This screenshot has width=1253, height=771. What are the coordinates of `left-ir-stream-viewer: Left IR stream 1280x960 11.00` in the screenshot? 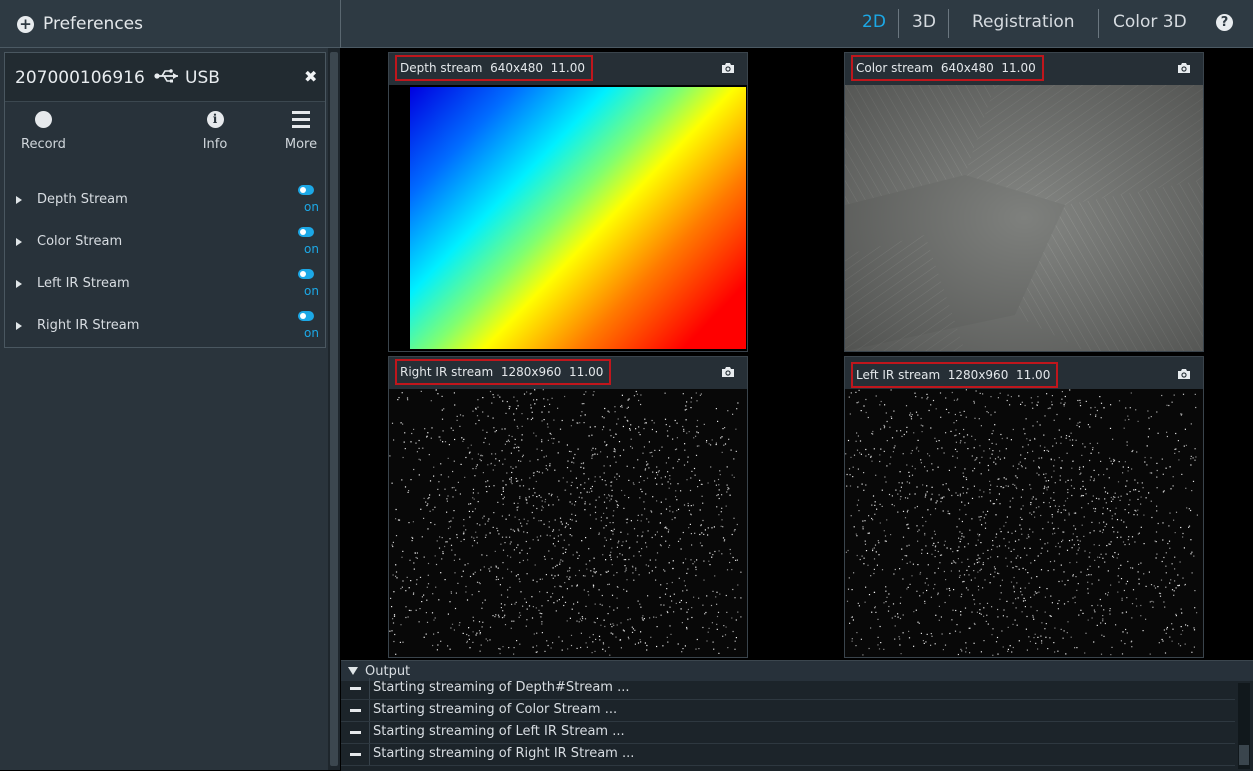 It's located at (1024, 507).